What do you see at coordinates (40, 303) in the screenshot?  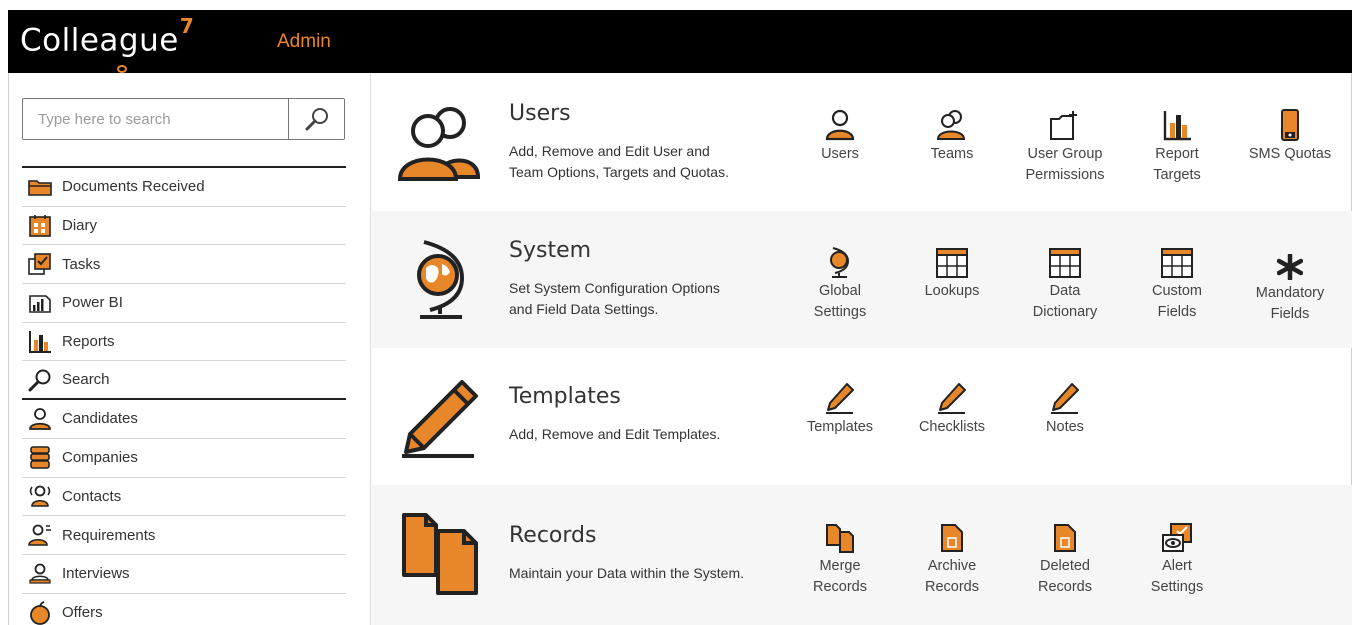 I see `powerbi-icon` at bounding box center [40, 303].